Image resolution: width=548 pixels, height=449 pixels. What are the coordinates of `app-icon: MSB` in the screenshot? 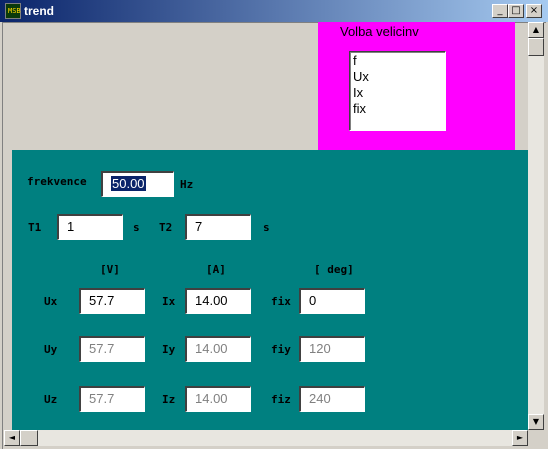 It's located at (13, 11).